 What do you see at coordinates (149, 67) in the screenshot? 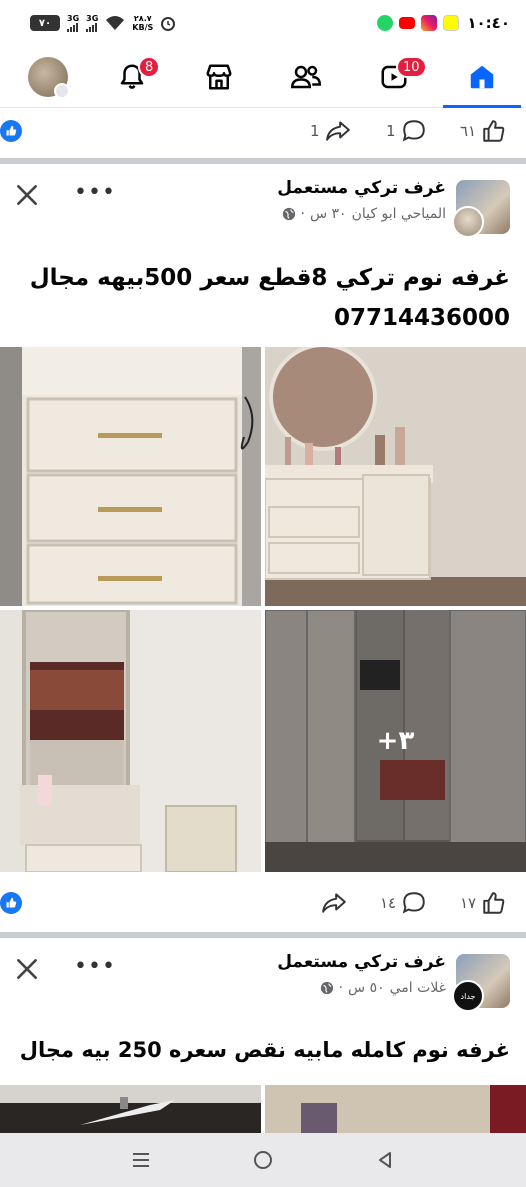
I see `notifications-badge: 8` at bounding box center [149, 67].